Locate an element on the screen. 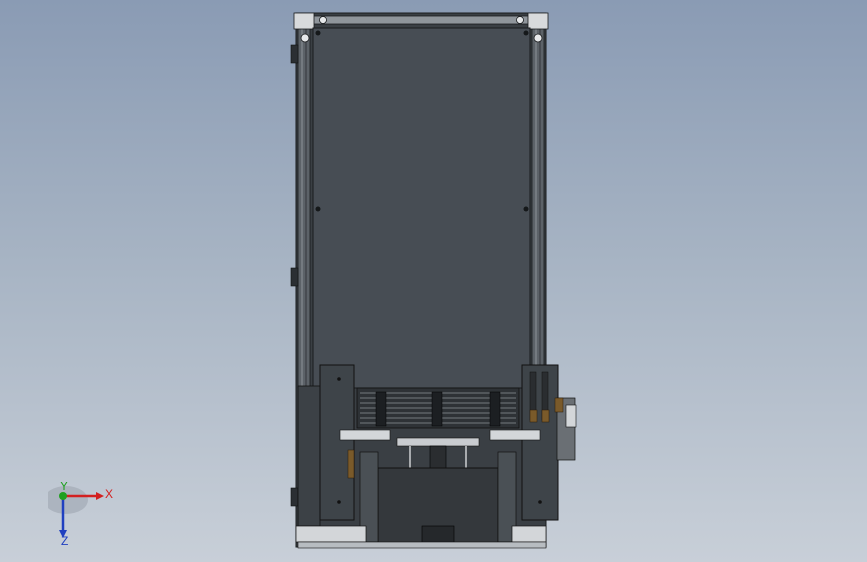  z-axis-label: Z is located at coordinates (64, 540).